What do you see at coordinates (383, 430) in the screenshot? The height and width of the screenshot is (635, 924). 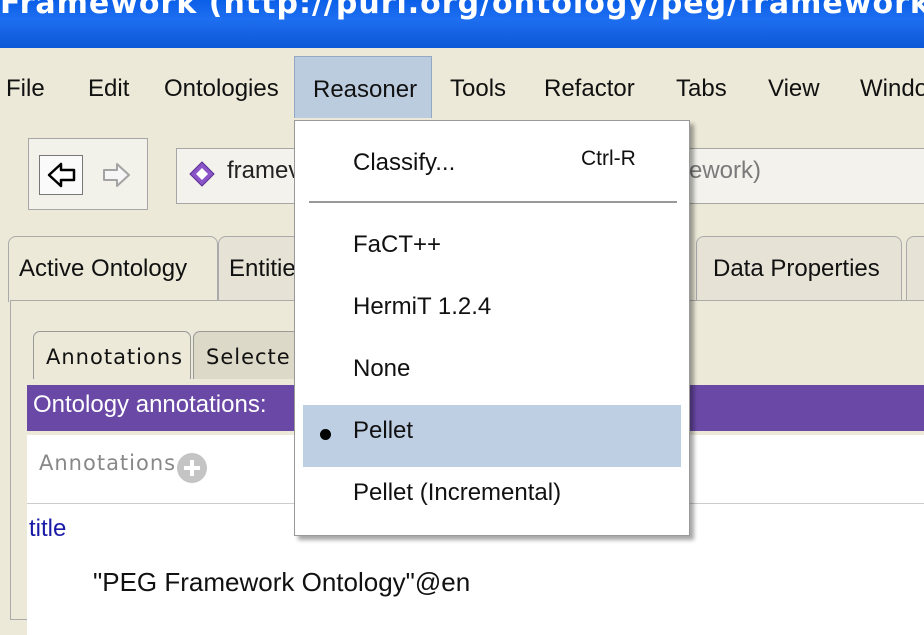 I see `pellet-label: Pellet` at bounding box center [383, 430].